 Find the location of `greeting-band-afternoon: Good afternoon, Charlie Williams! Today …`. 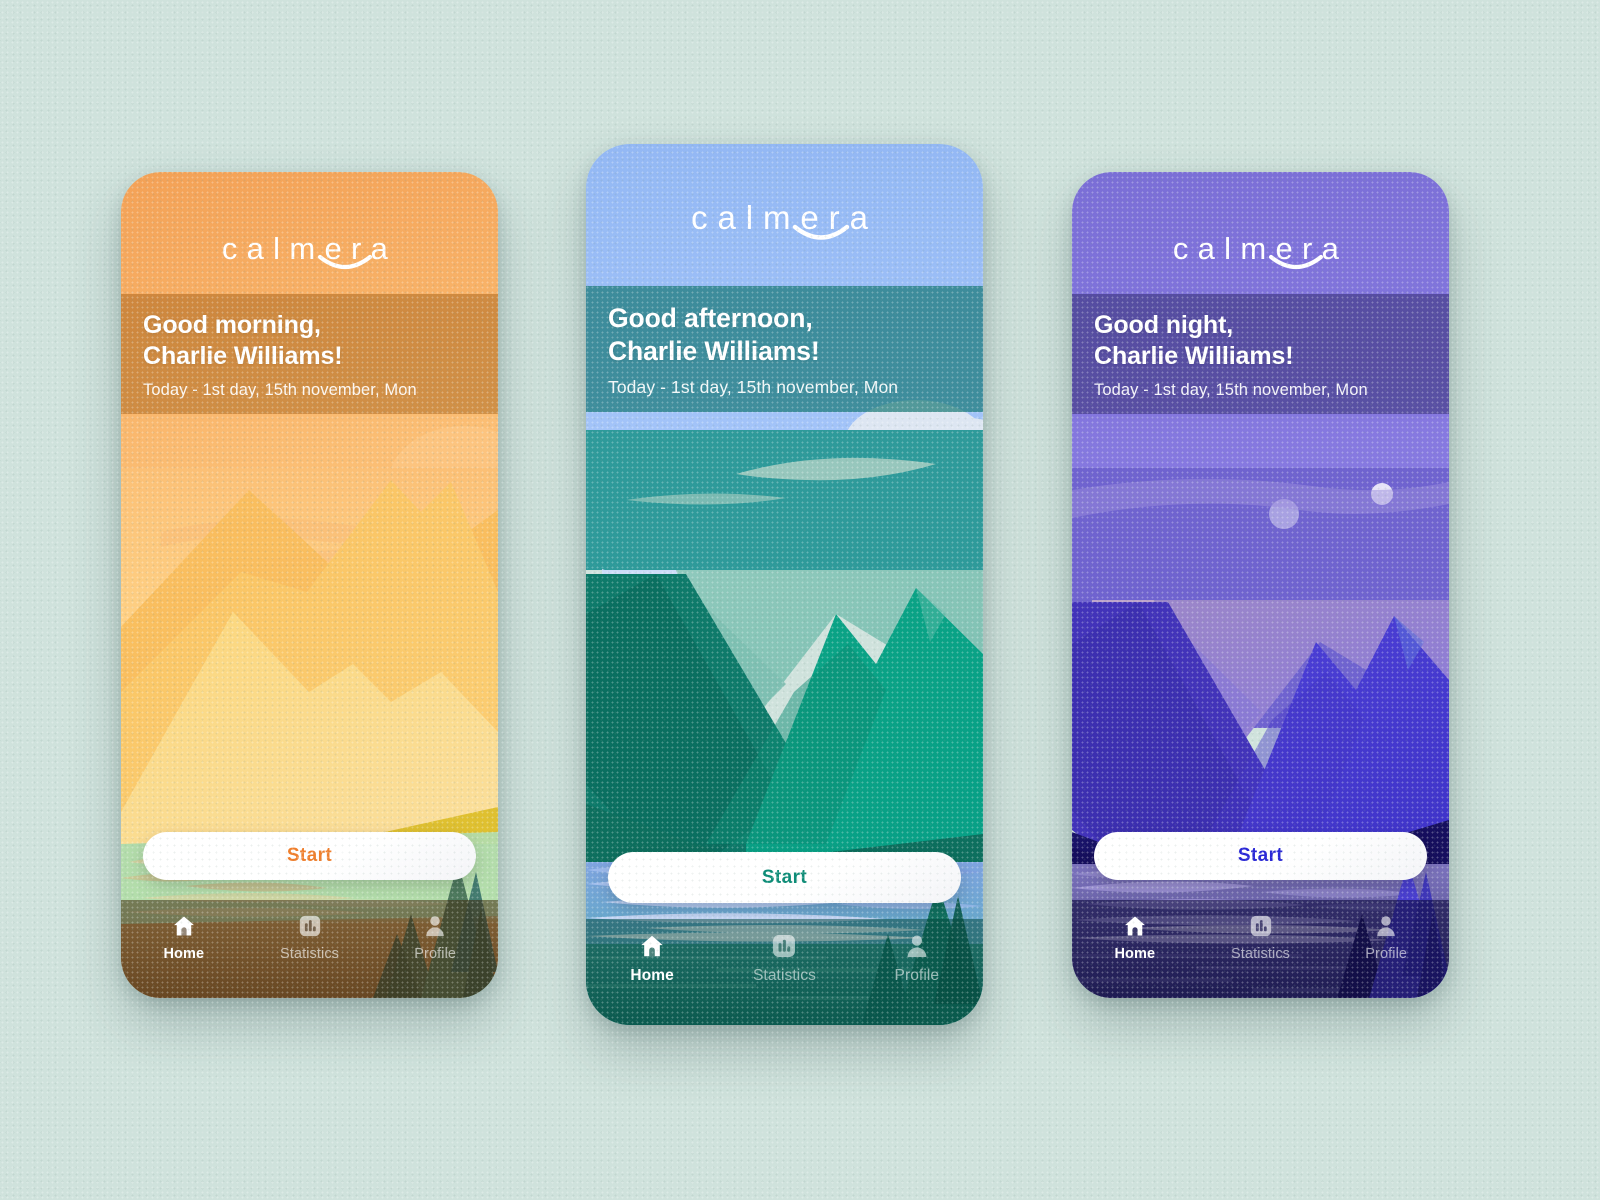

greeting-band-afternoon: Good afternoon, Charlie Williams! Today … is located at coordinates (784, 349).